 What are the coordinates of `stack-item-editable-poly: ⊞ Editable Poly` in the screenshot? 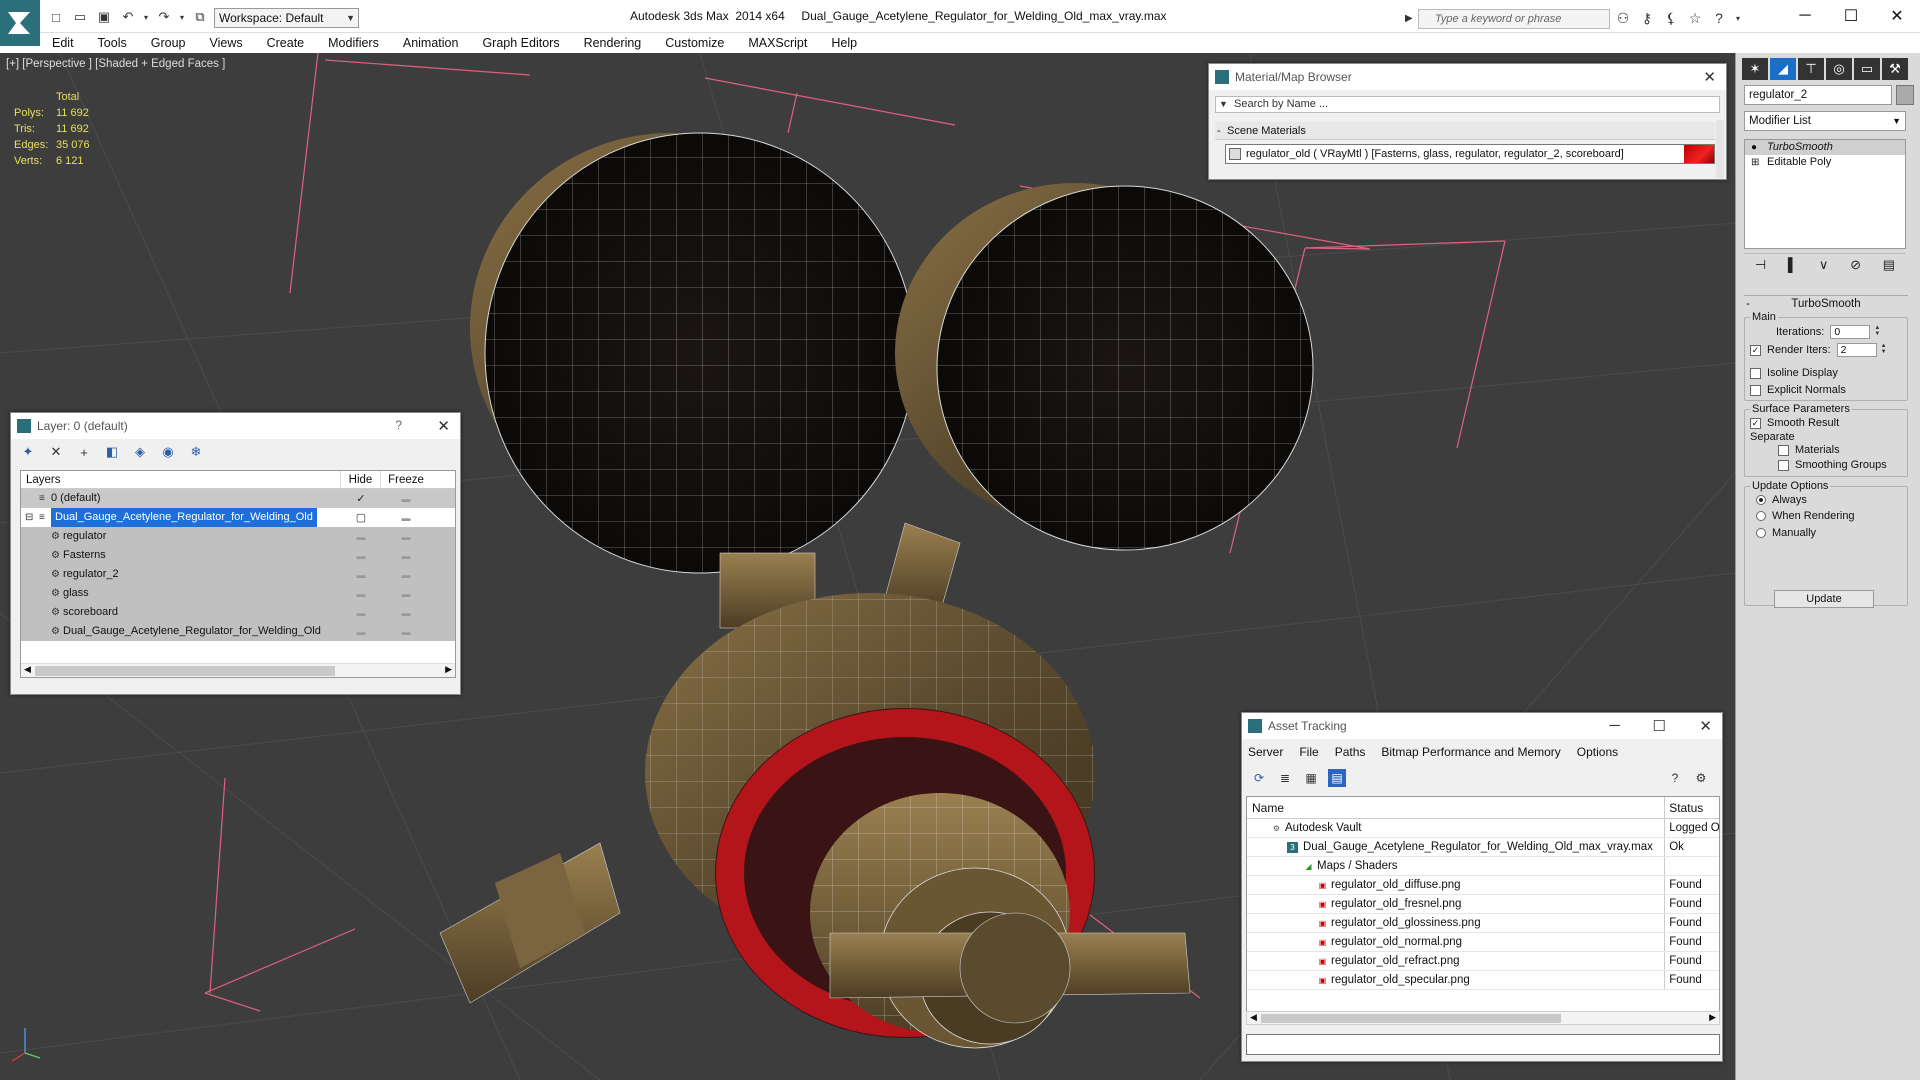 It's located at (1825, 162).